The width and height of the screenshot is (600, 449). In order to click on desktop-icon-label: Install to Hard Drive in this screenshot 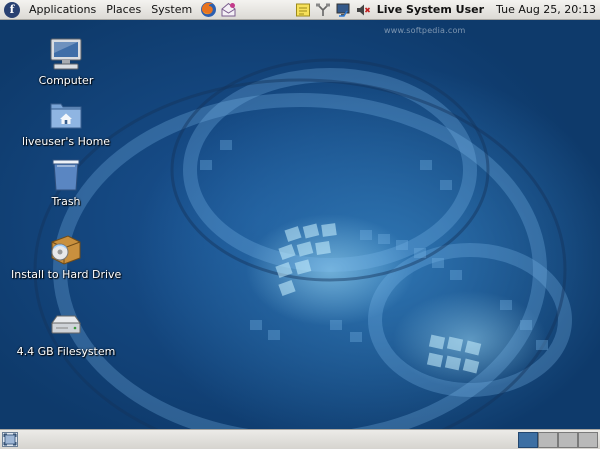, I will do `click(66, 274)`.